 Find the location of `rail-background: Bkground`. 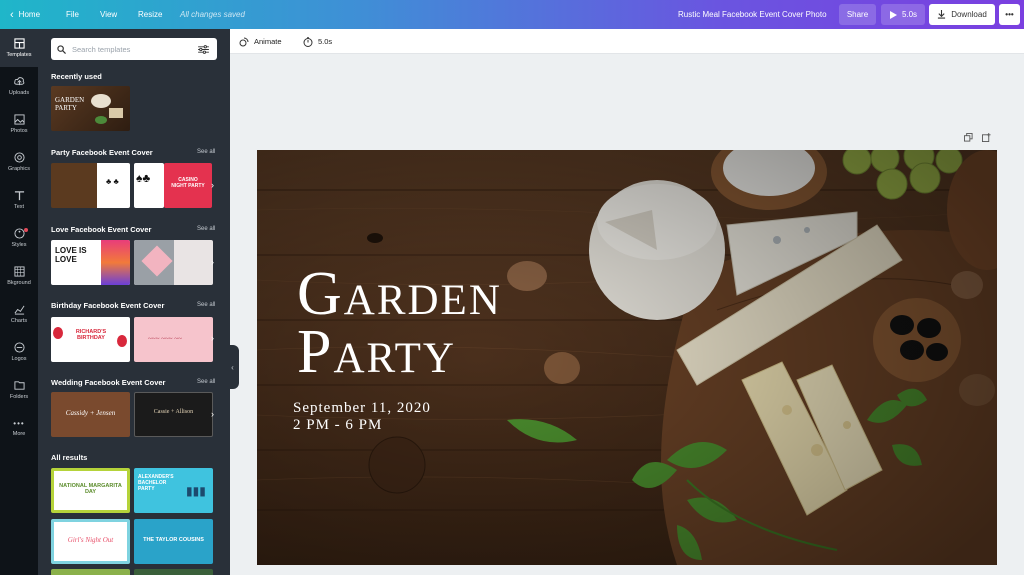

rail-background: Bkground is located at coordinates (19, 276).